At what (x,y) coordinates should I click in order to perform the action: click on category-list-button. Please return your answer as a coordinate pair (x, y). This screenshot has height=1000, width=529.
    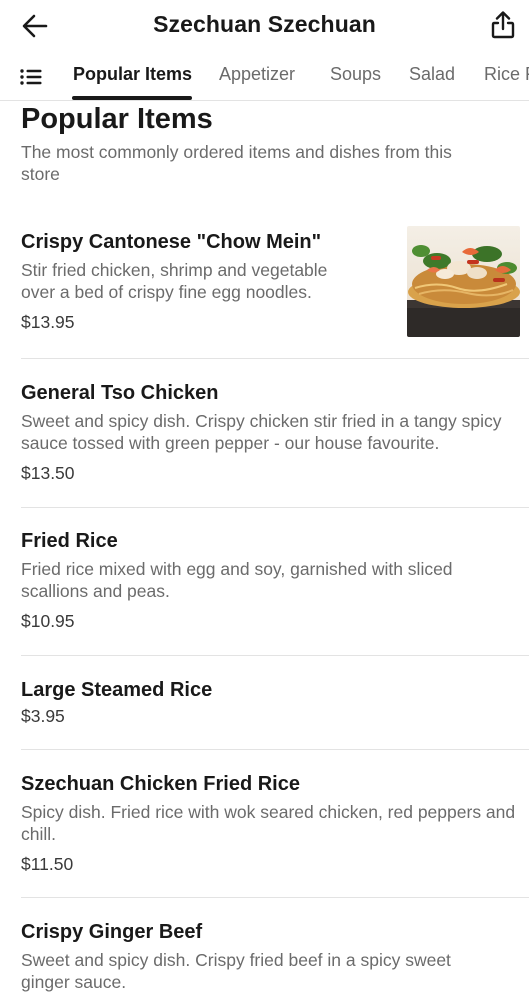
    Looking at the image, I should click on (31, 77).